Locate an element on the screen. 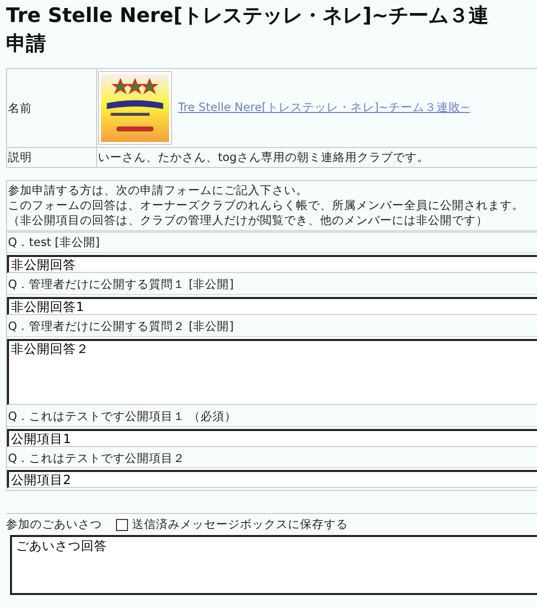  question-label: Q．test [非公開] is located at coordinates (272, 242).